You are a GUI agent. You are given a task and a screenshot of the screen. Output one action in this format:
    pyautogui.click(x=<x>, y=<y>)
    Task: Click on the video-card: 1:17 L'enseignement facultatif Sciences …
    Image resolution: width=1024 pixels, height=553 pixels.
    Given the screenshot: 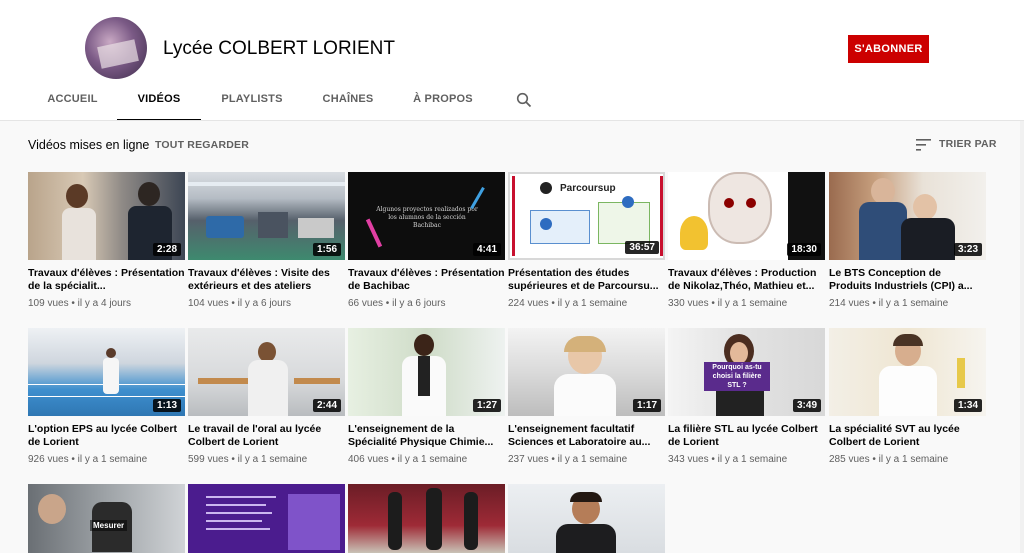 What is the action you would take?
    pyautogui.click(x=586, y=396)
    